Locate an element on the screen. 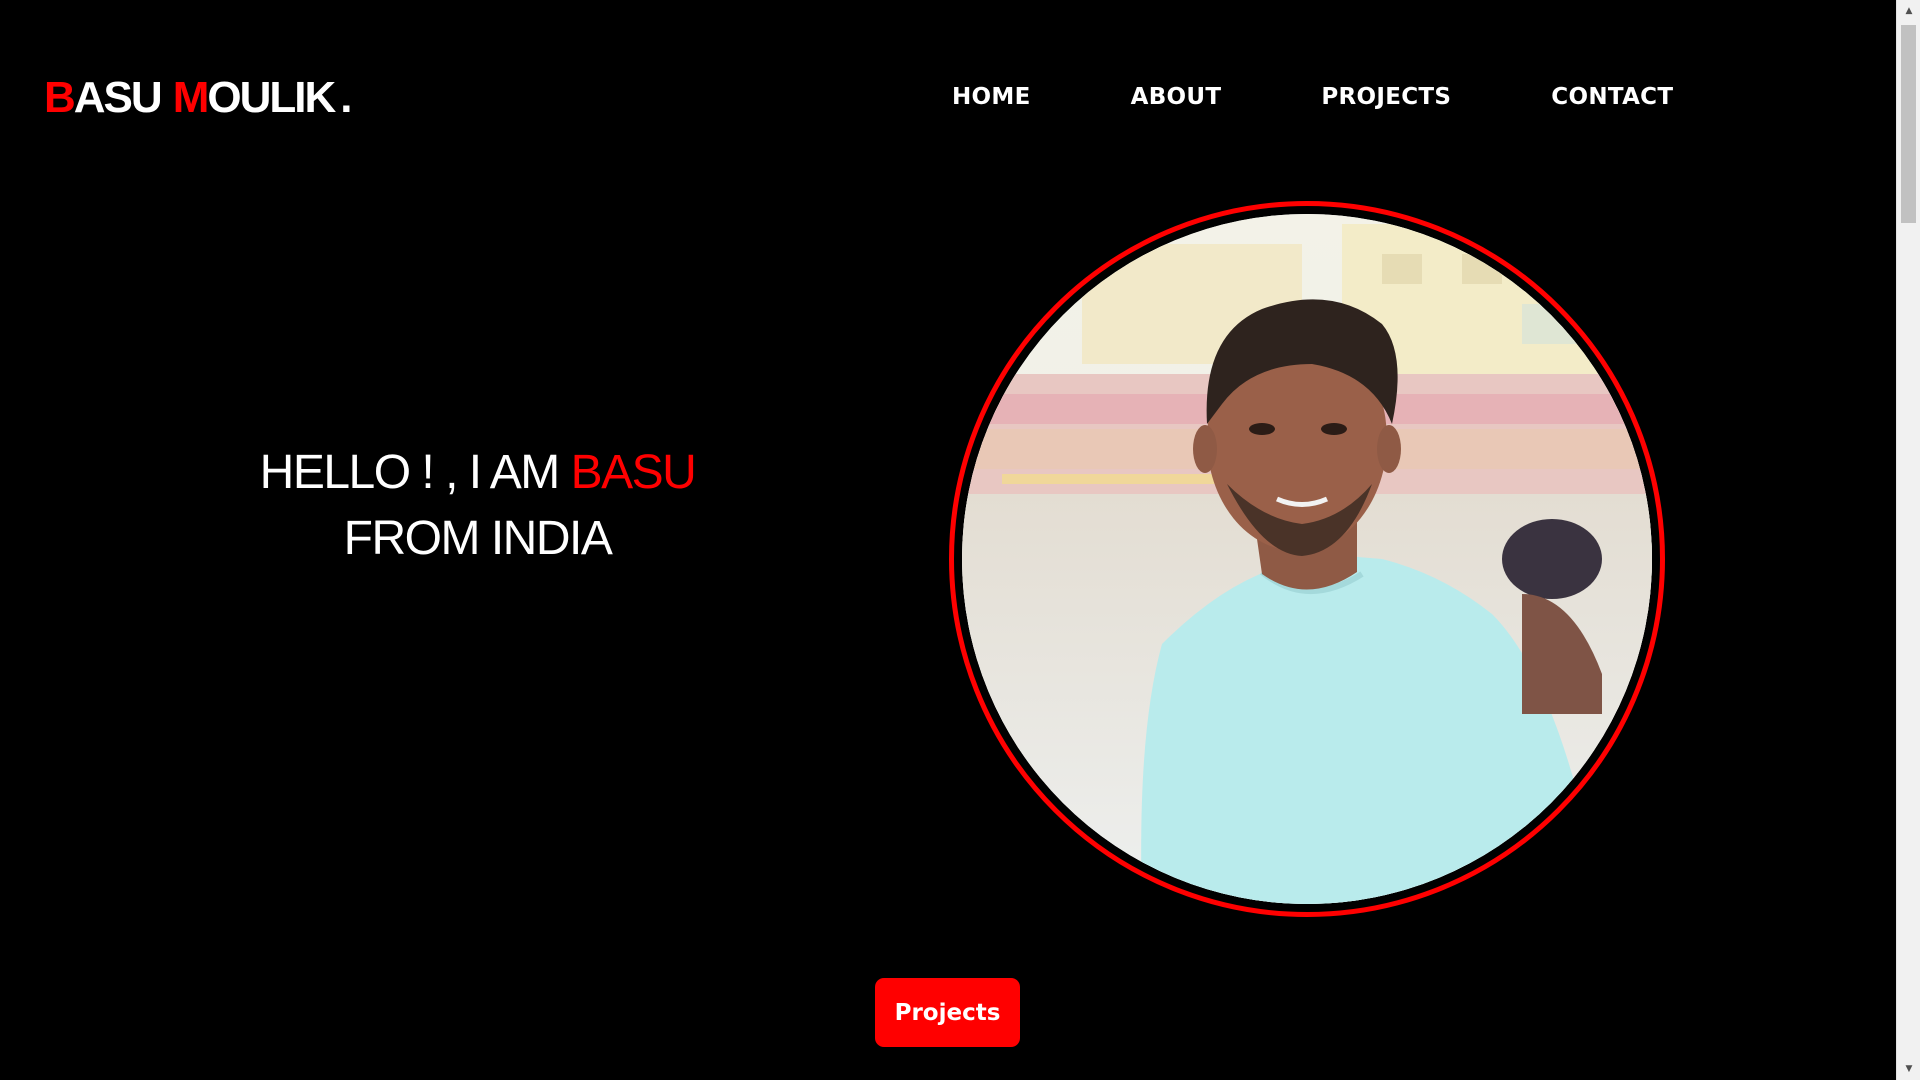  nav-projects-link: PROJECTS is located at coordinates (1386, 97).